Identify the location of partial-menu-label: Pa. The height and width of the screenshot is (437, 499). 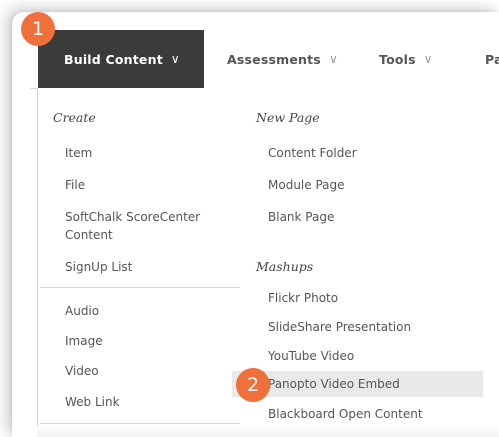
(492, 59).